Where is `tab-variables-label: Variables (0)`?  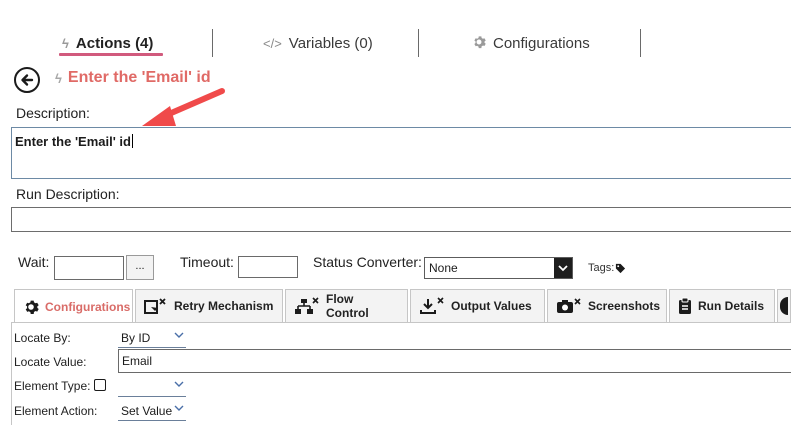 tab-variables-label: Variables (0) is located at coordinates (330, 43).